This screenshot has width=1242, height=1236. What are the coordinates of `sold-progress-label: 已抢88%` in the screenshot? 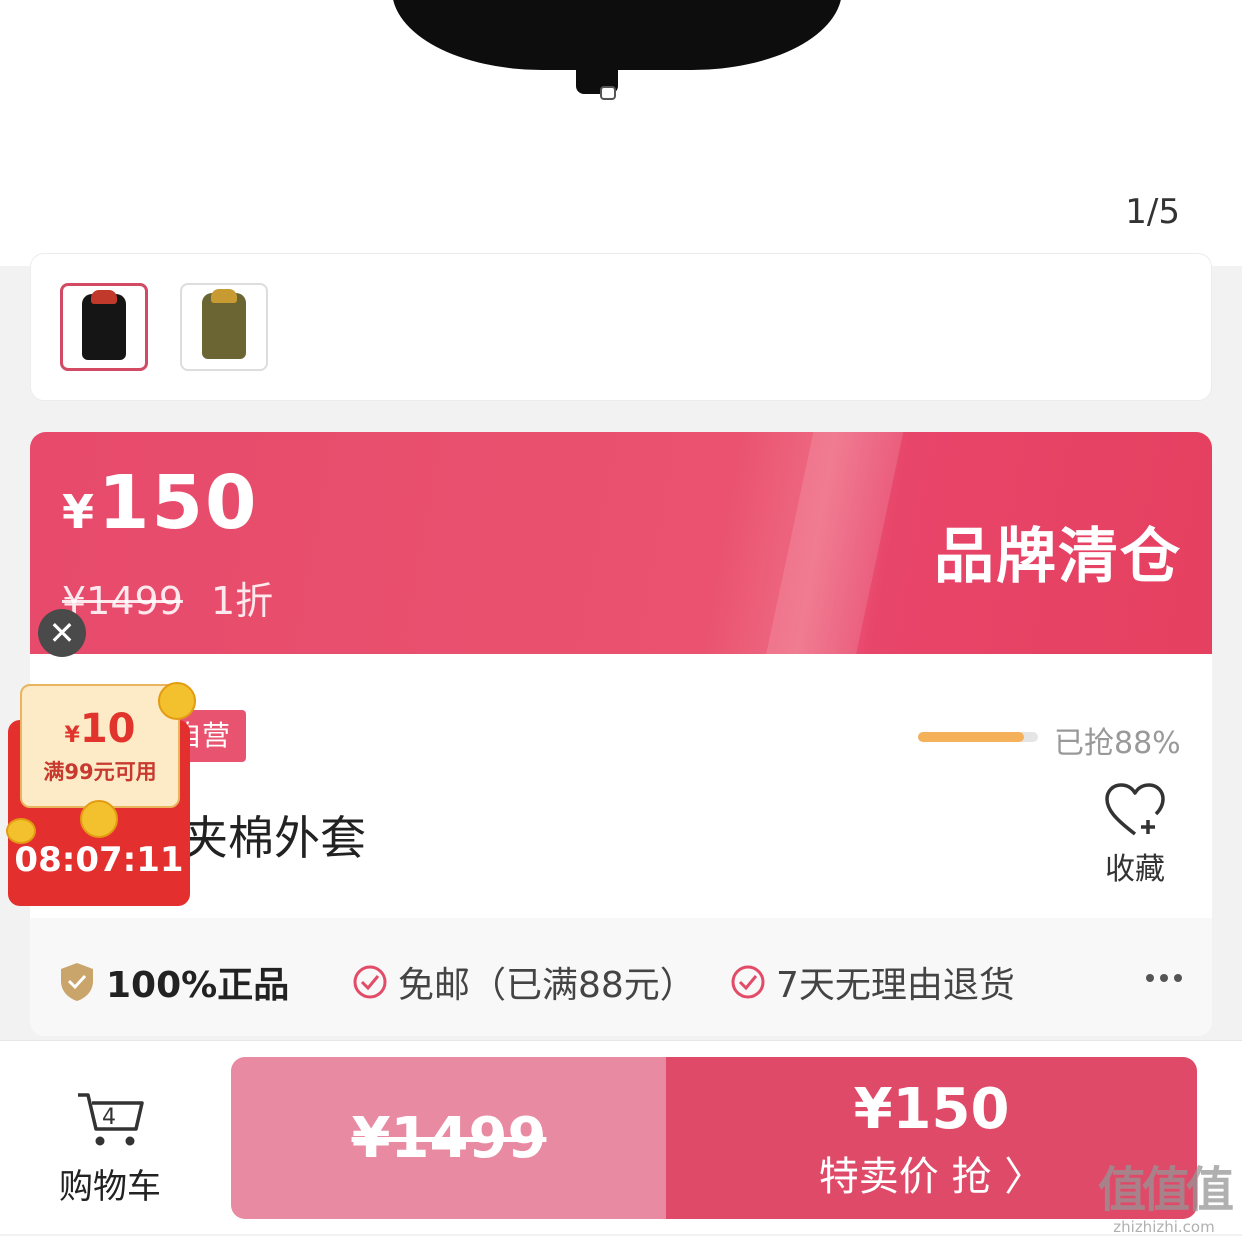 It's located at (1117, 743).